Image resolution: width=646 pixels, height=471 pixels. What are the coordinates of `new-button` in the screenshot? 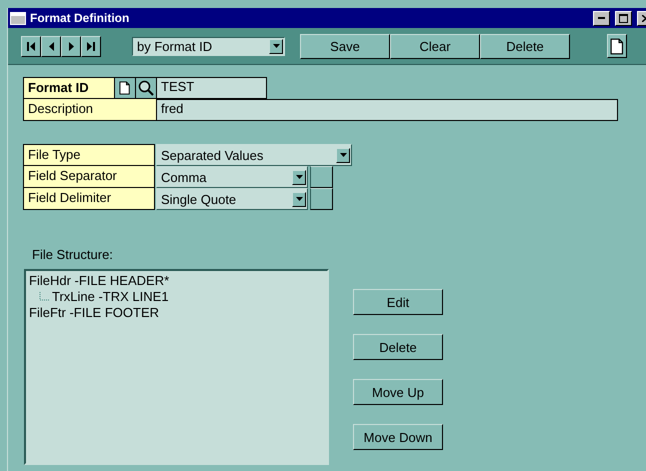 It's located at (125, 88).